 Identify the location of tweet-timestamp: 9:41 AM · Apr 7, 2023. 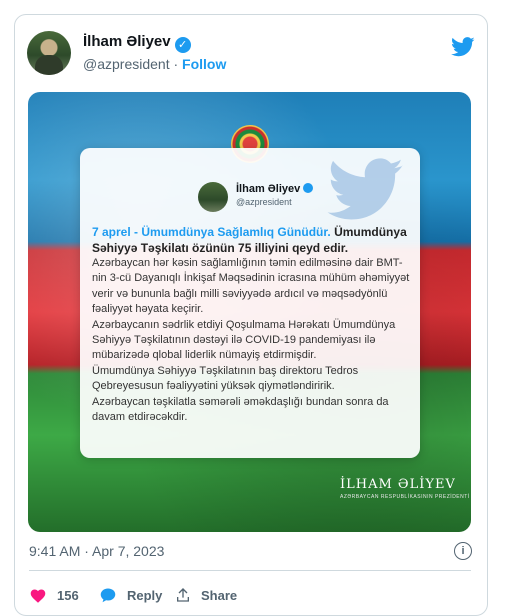
(96, 551).